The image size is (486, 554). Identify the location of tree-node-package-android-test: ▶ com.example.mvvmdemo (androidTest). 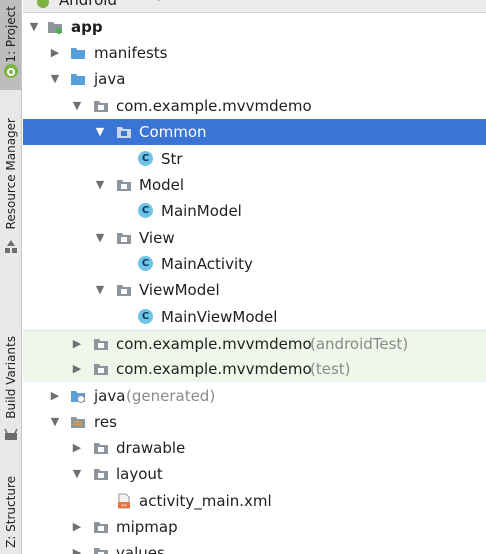
(254, 343).